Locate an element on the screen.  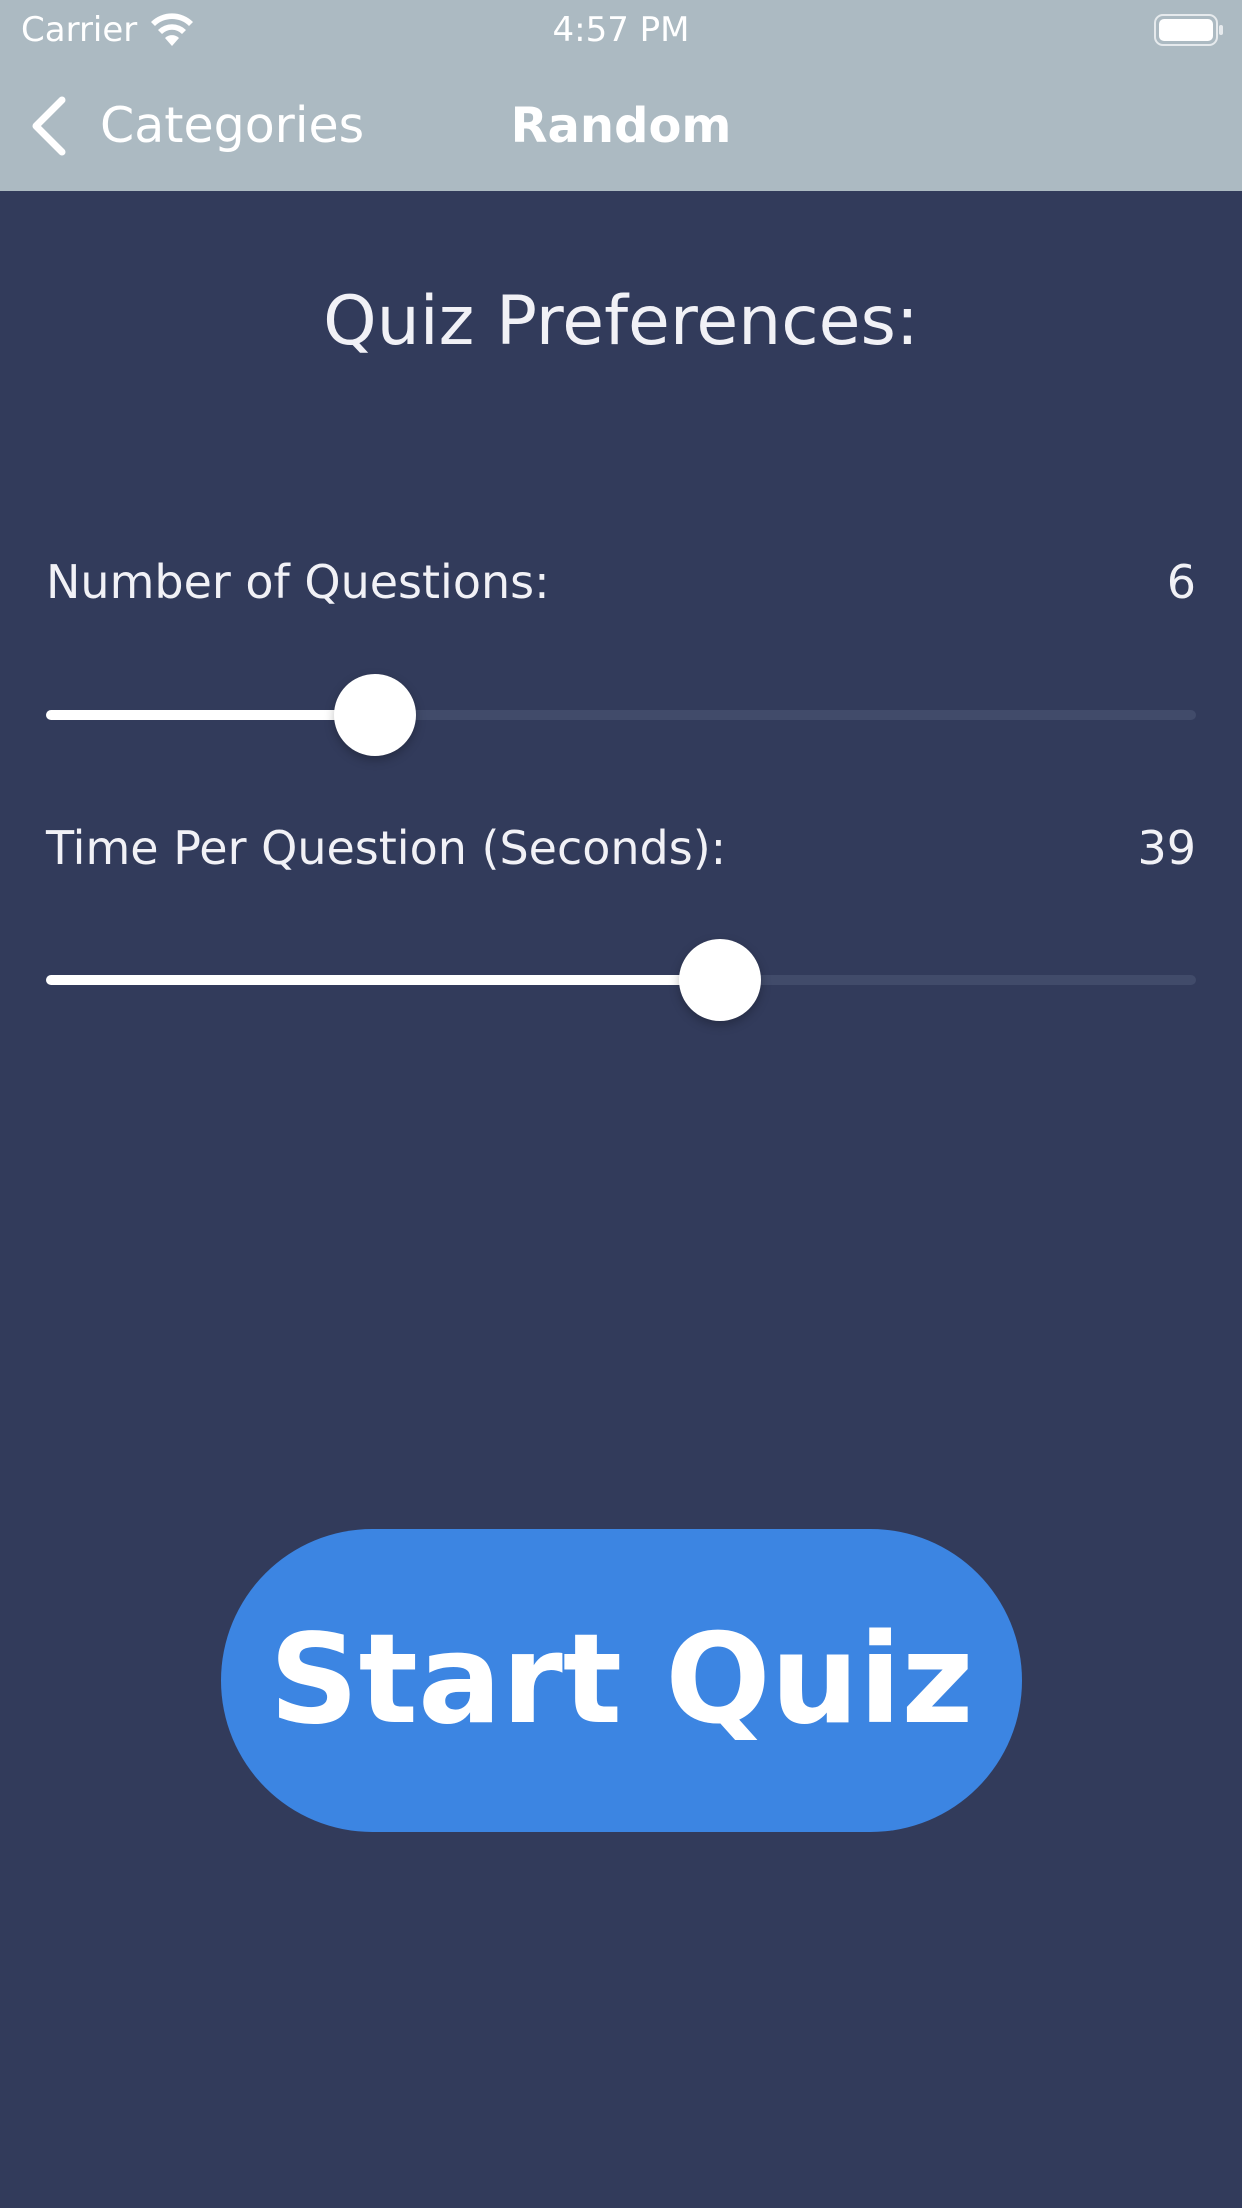
navigation-bar: Categories Random is located at coordinates (621, 125).